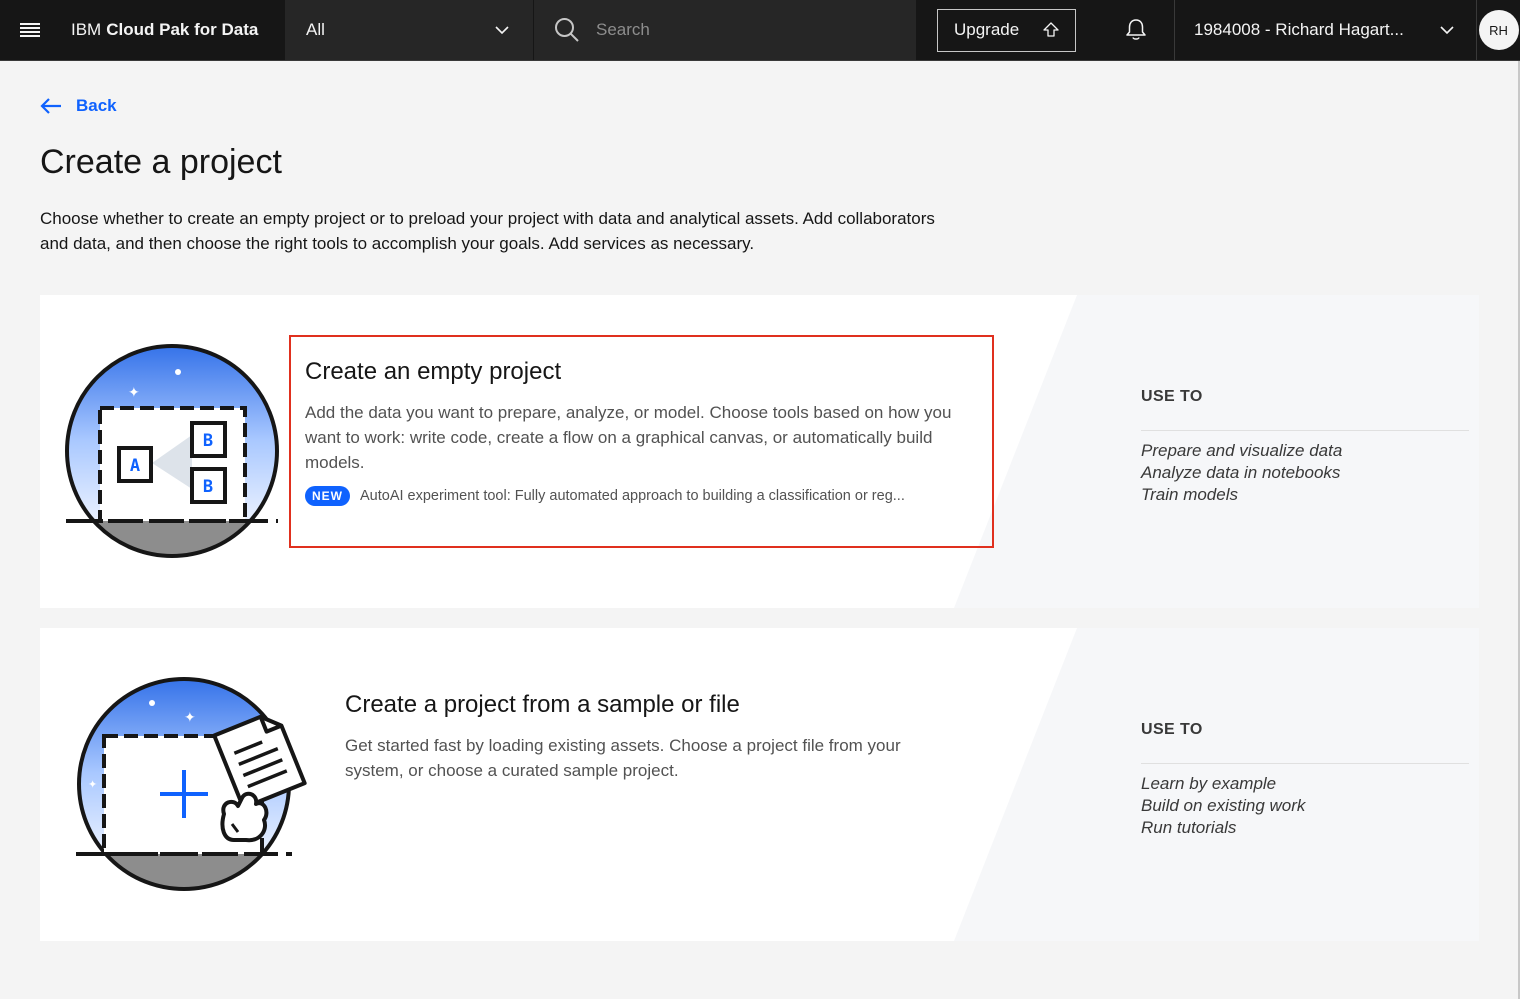  What do you see at coordinates (1051, 29) in the screenshot?
I see `upgrade-arrow-icon` at bounding box center [1051, 29].